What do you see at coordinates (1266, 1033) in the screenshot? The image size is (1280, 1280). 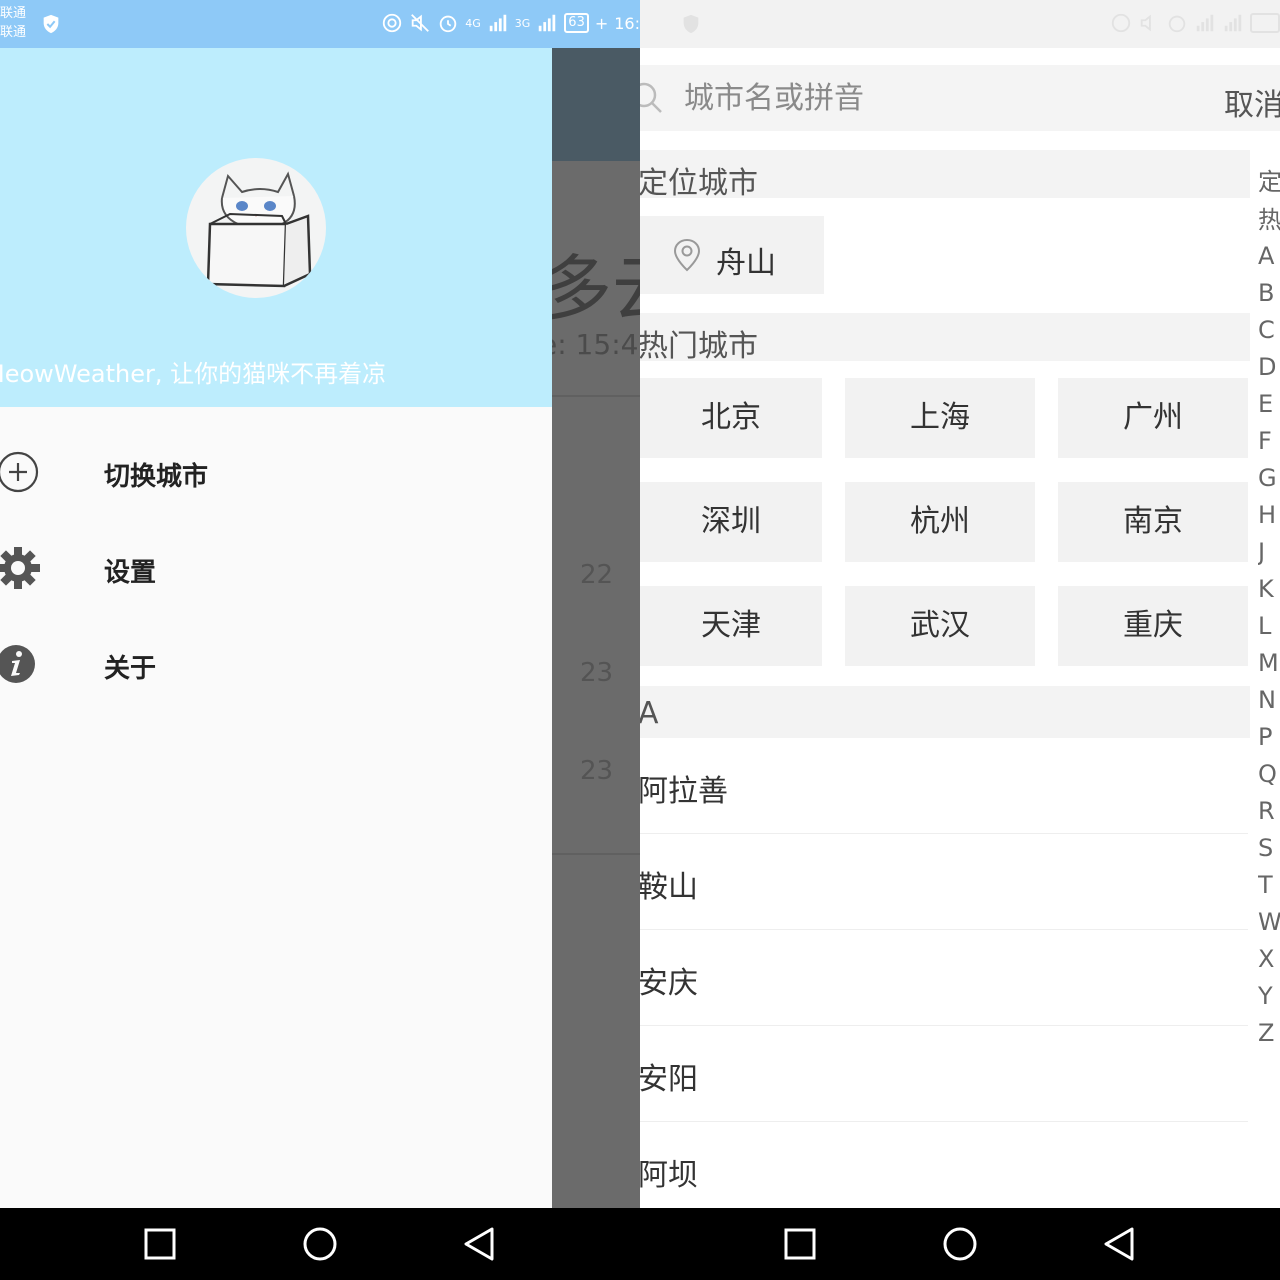 I see `index-letter: Z` at bounding box center [1266, 1033].